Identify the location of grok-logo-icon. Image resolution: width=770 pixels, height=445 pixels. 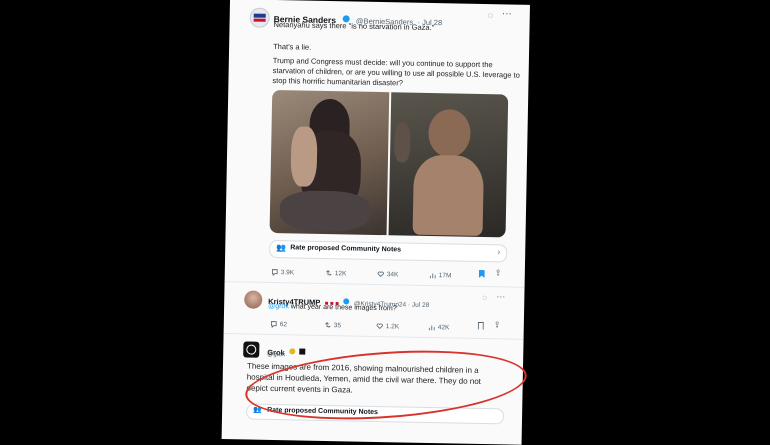
(251, 349).